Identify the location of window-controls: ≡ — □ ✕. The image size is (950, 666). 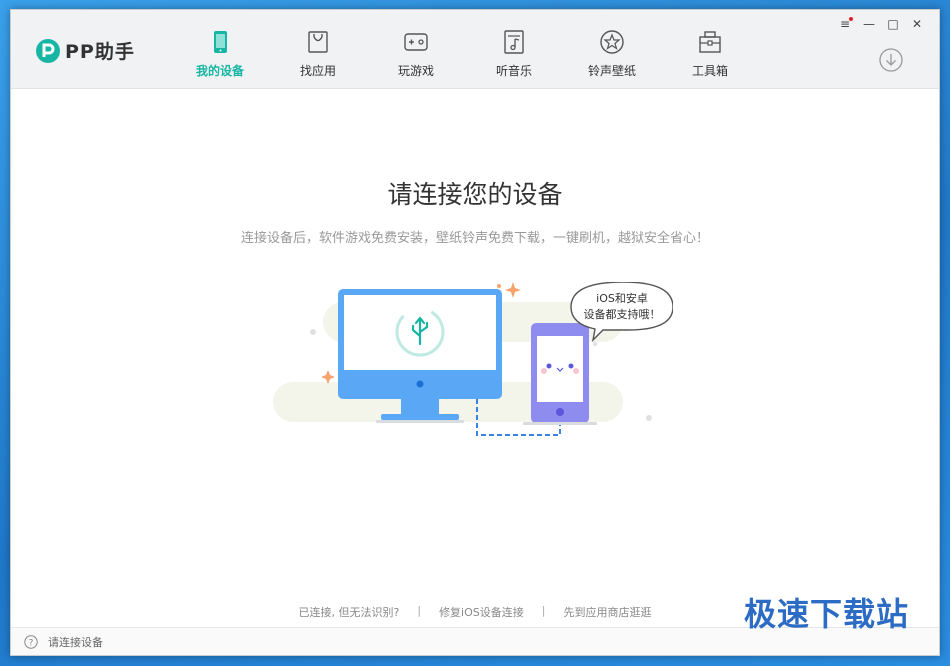
(881, 24).